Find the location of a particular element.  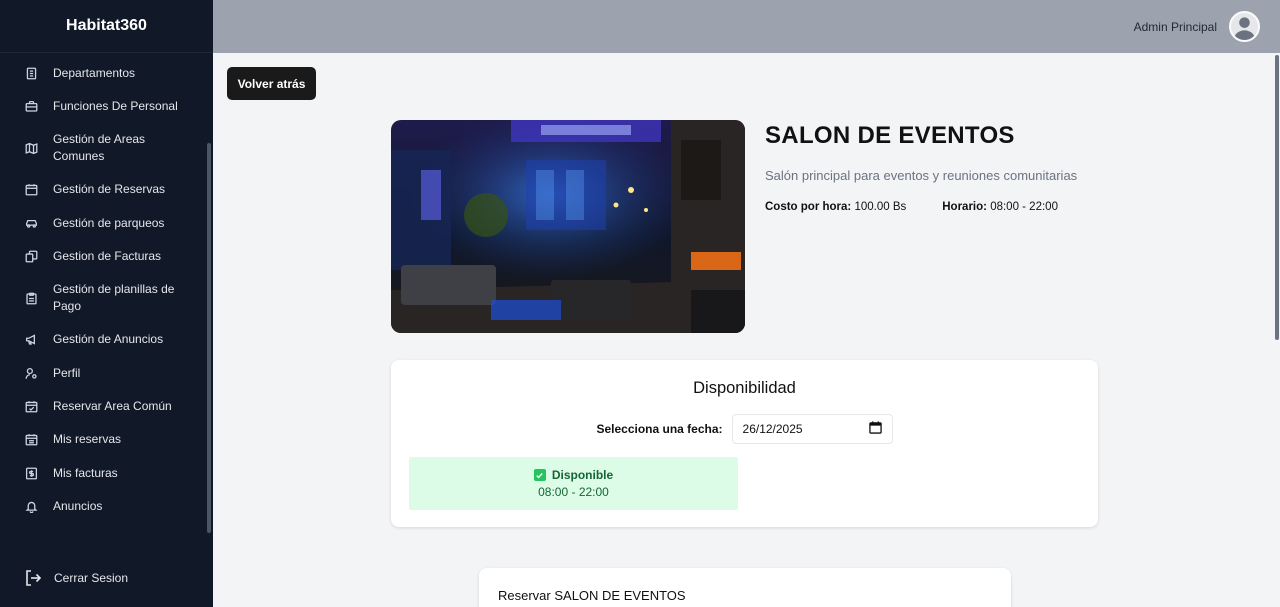

clipboard-icon is located at coordinates (31, 298).